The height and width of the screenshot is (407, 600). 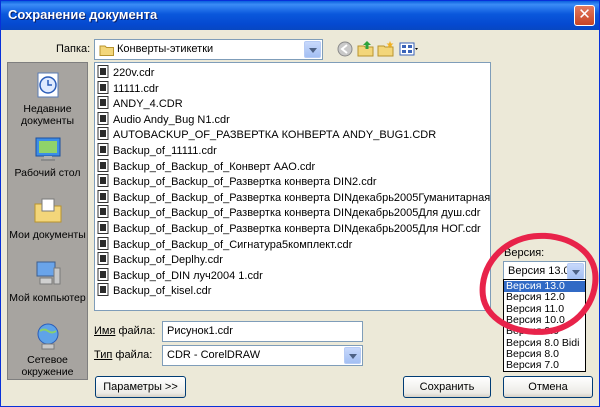 What do you see at coordinates (47, 210) in the screenshot?
I see `my-documents-icon` at bounding box center [47, 210].